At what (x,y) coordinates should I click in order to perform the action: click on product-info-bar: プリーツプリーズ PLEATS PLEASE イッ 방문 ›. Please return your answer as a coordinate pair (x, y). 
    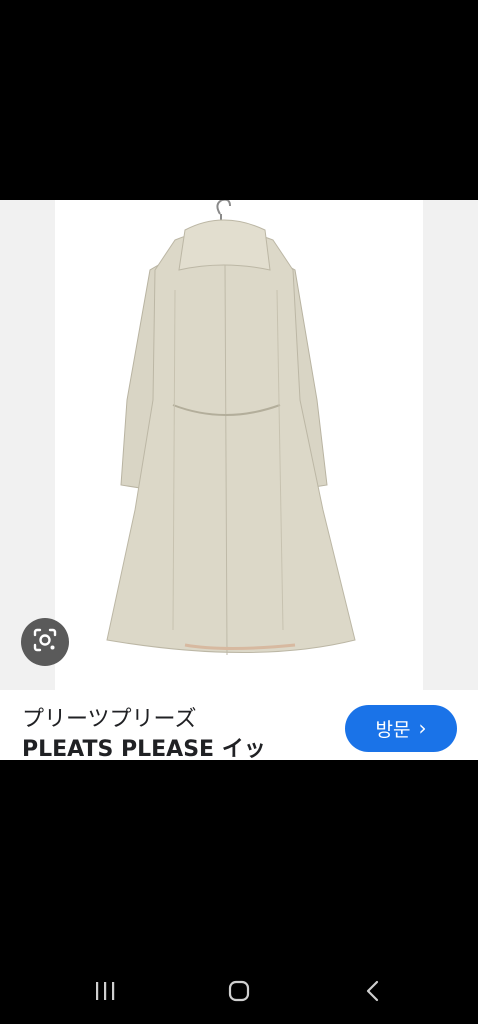
    Looking at the image, I should click on (239, 725).